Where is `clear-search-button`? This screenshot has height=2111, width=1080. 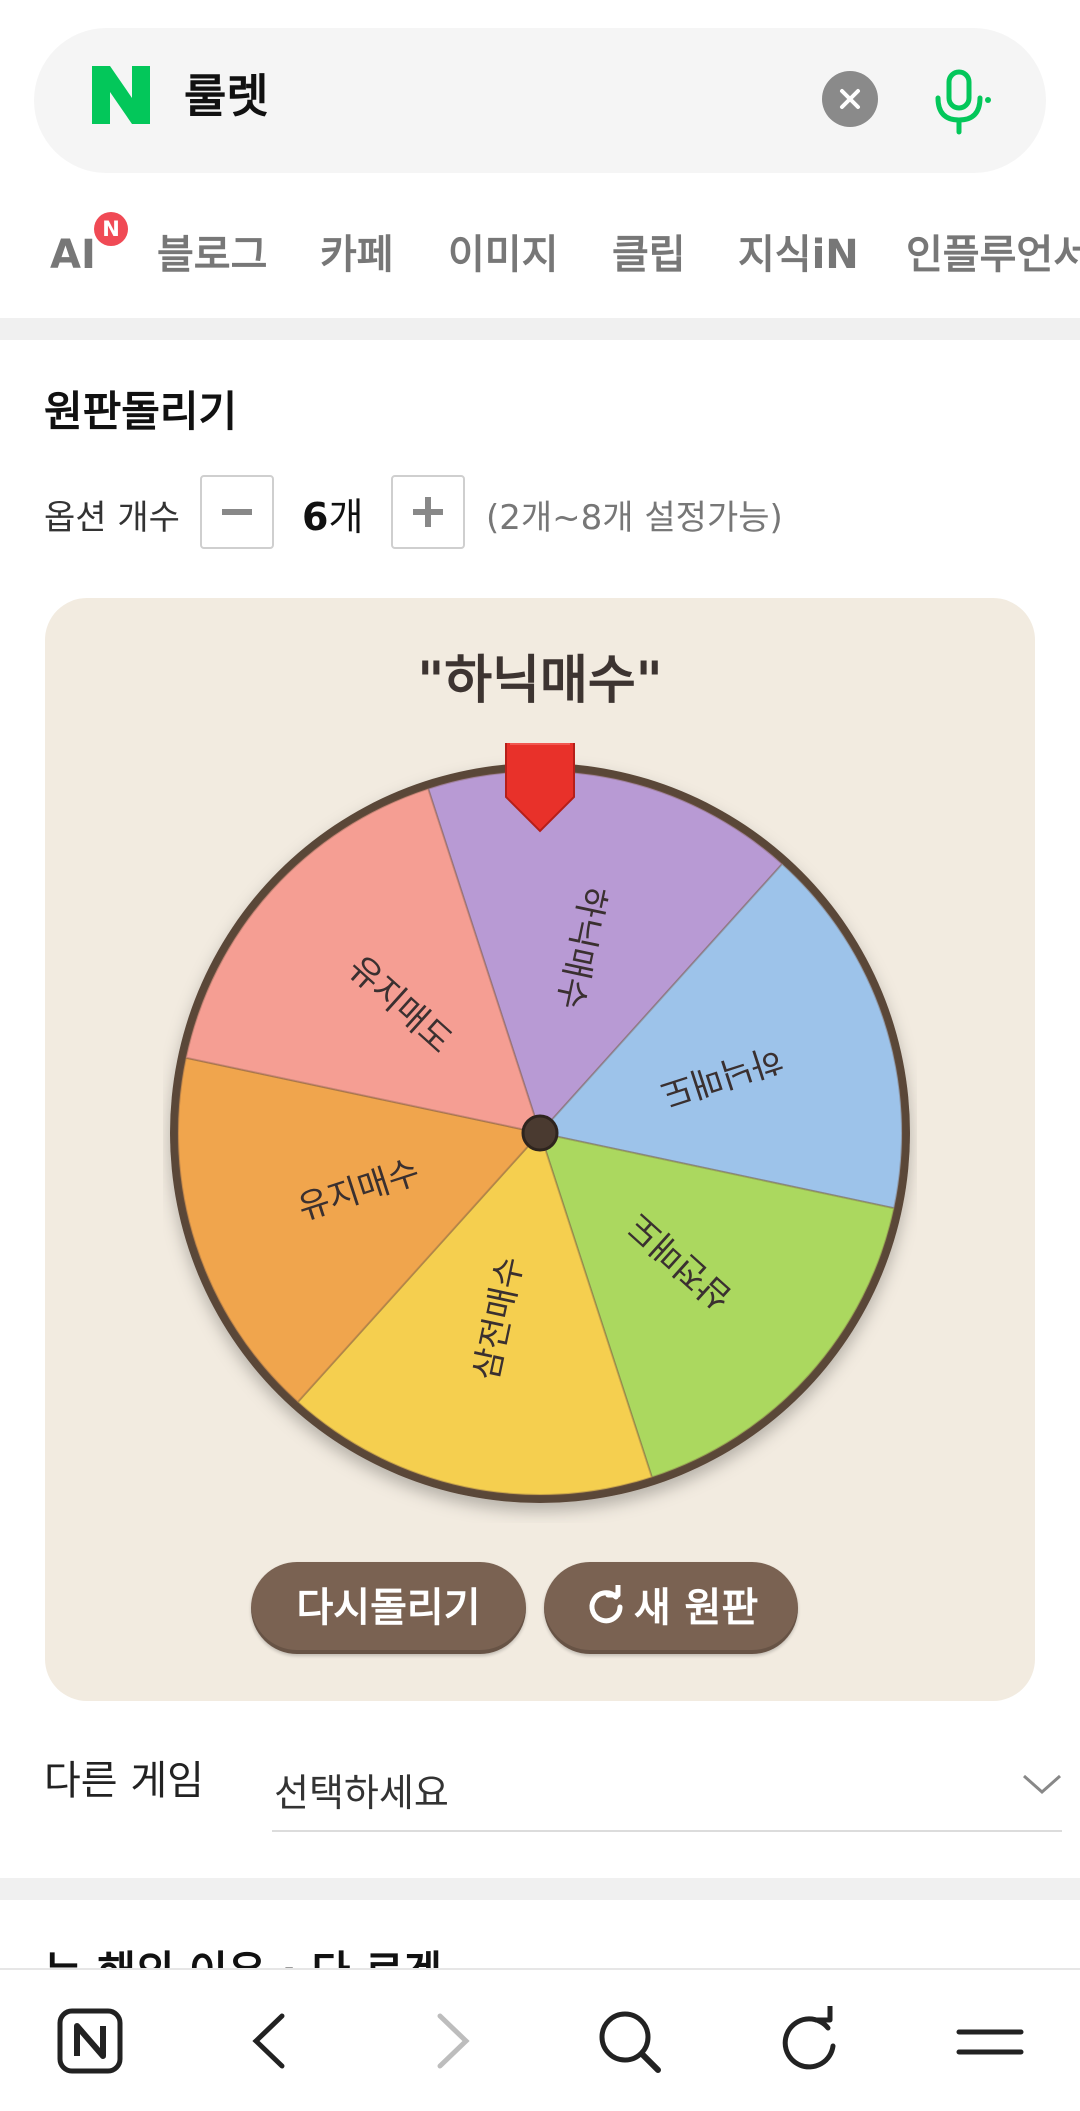
clear-search-button is located at coordinates (850, 99).